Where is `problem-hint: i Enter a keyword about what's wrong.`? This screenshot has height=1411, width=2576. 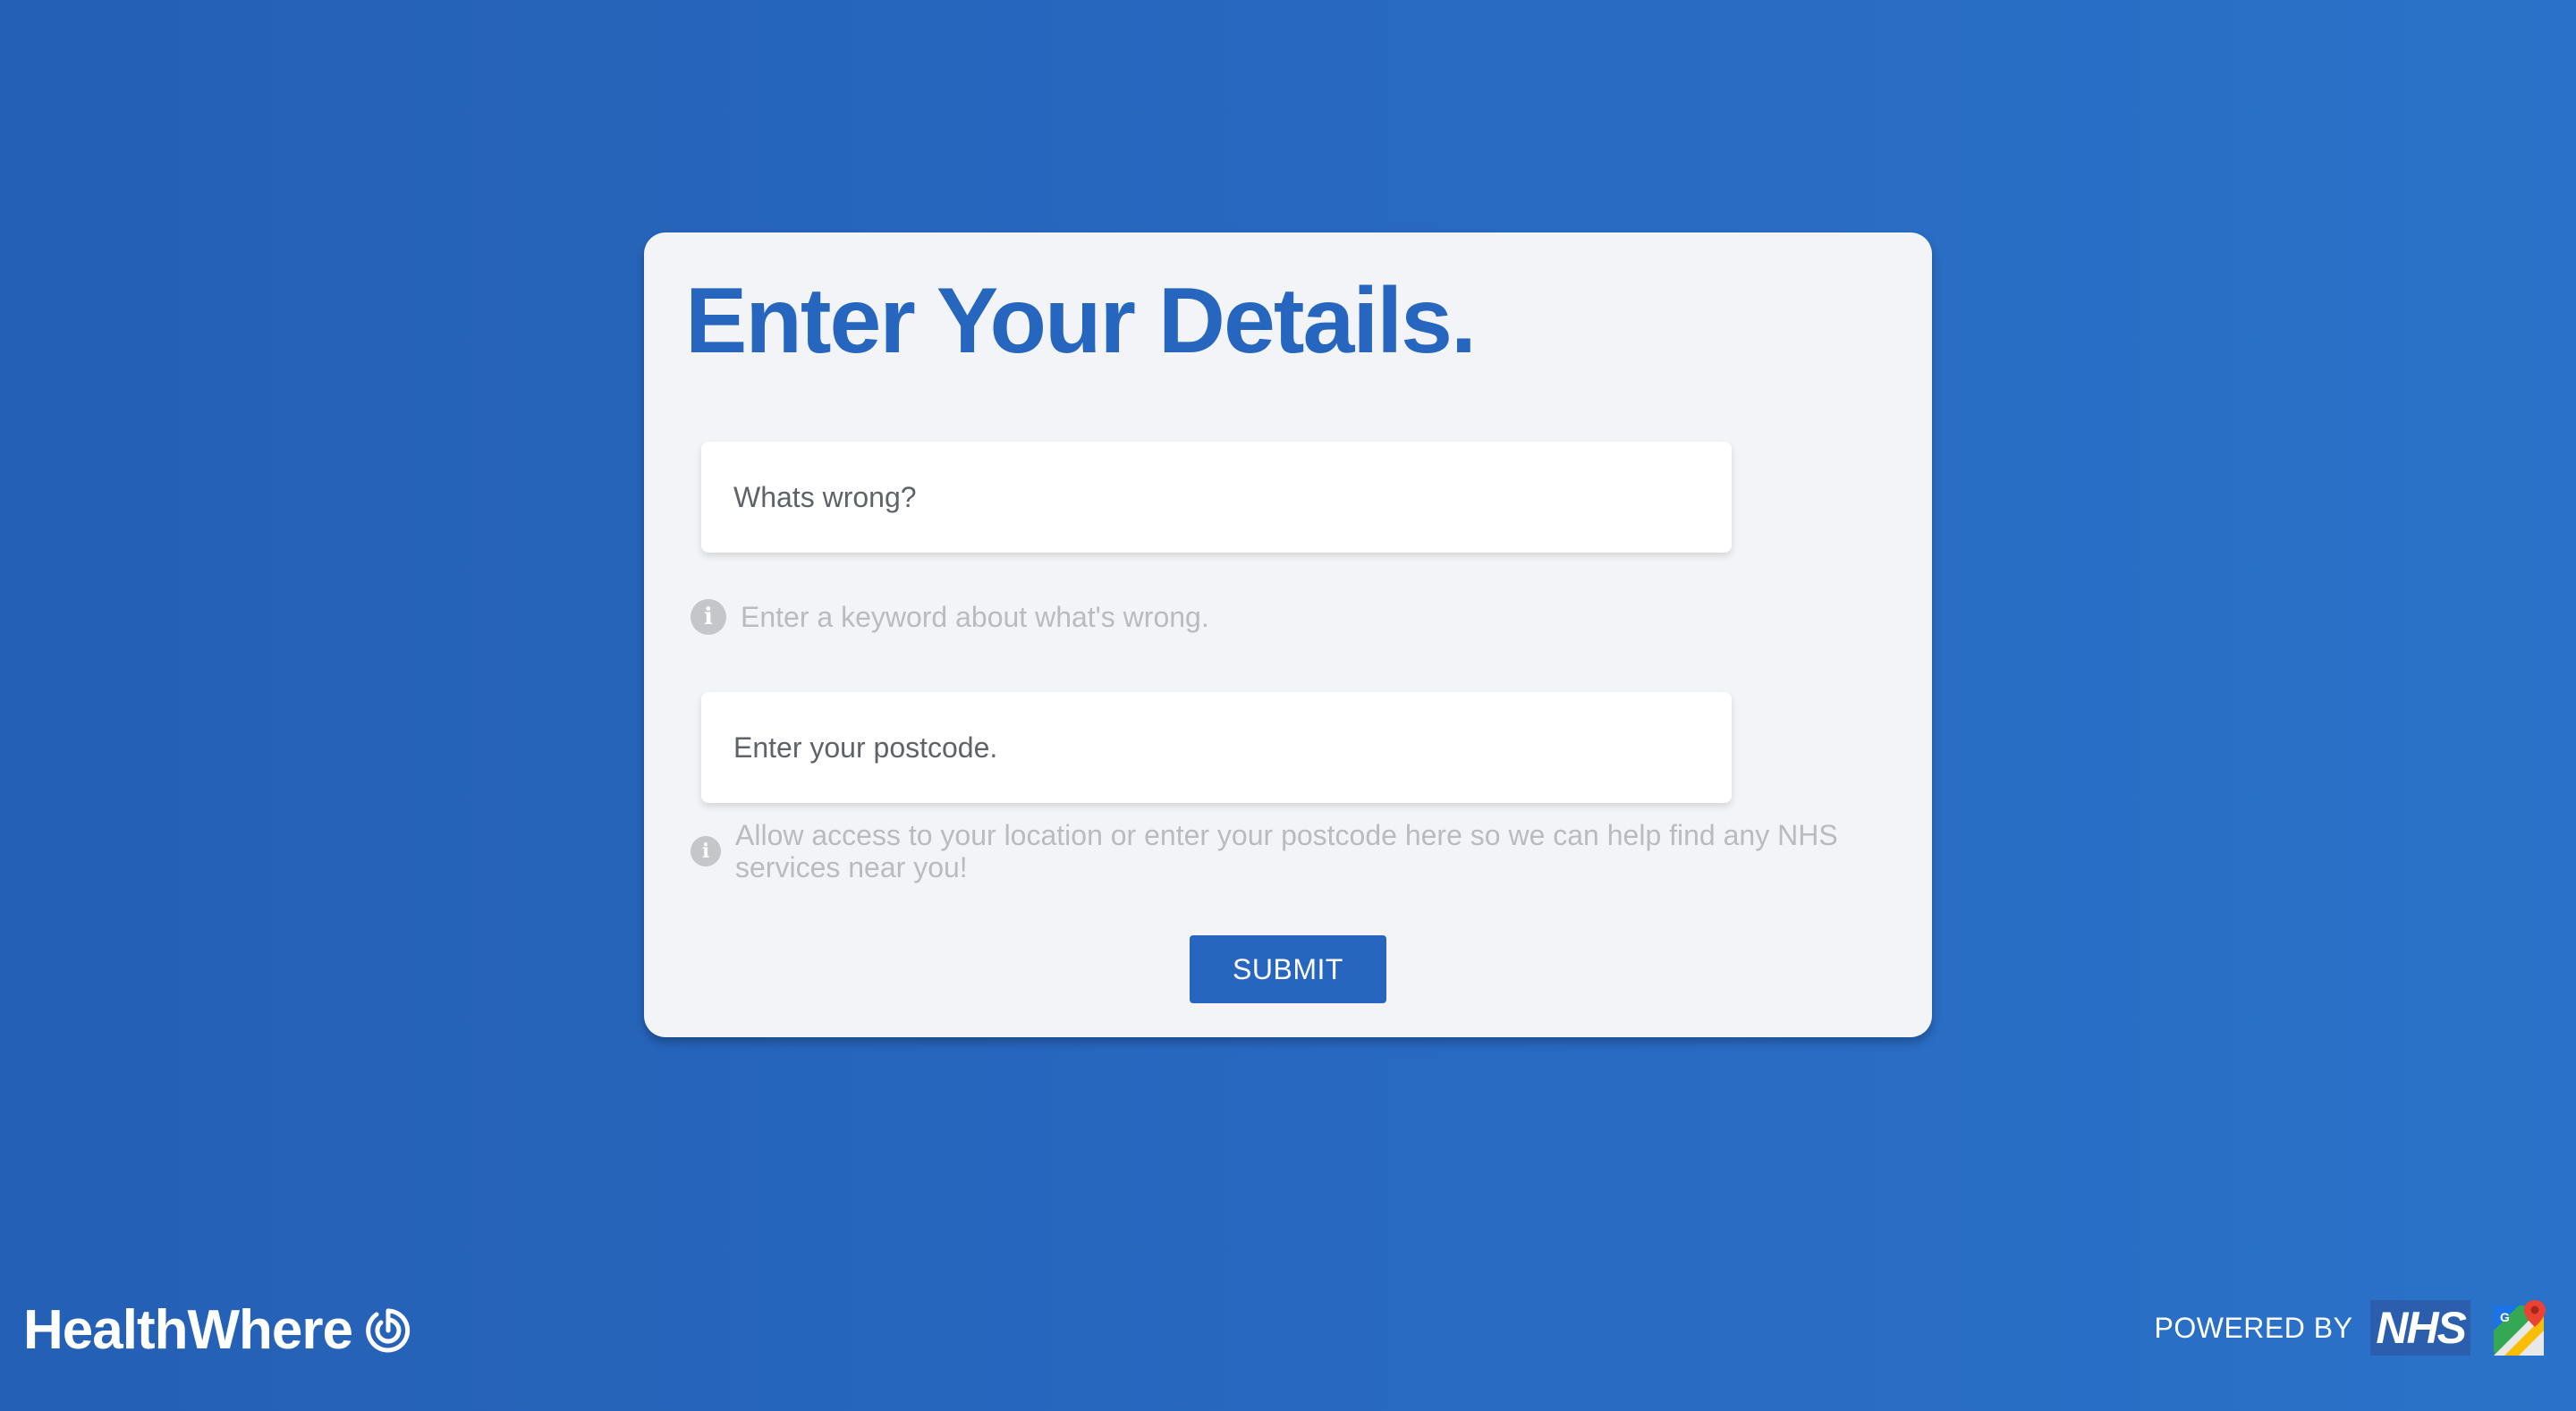
problem-hint: i Enter a keyword about what's wrong. is located at coordinates (950, 617).